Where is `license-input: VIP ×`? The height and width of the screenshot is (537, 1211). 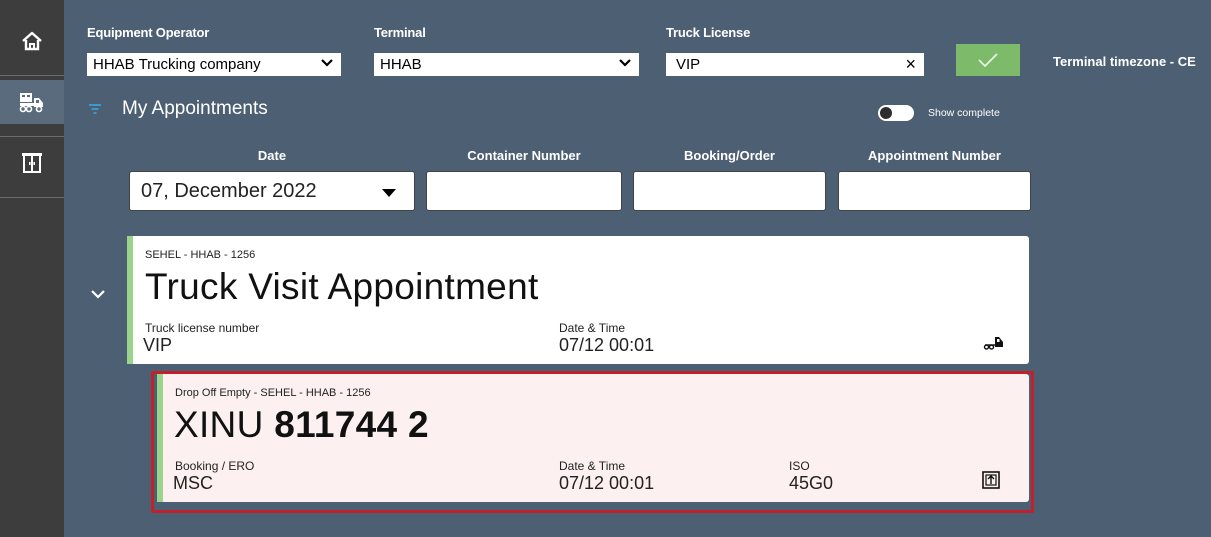 license-input: VIP × is located at coordinates (795, 64).